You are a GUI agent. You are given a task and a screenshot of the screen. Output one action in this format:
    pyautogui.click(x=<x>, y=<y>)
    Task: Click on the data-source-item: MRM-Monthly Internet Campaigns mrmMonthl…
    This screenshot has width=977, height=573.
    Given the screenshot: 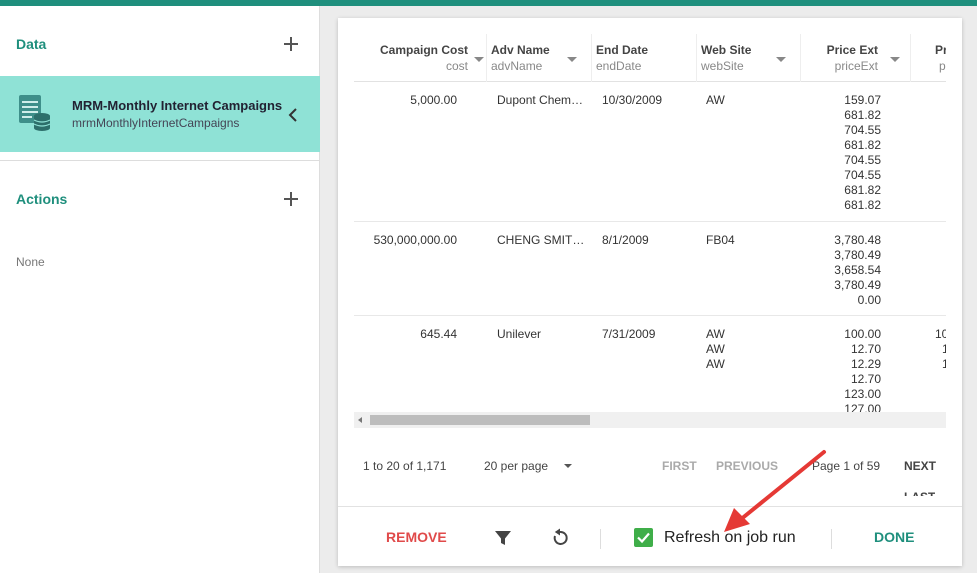 What is the action you would take?
    pyautogui.click(x=160, y=114)
    